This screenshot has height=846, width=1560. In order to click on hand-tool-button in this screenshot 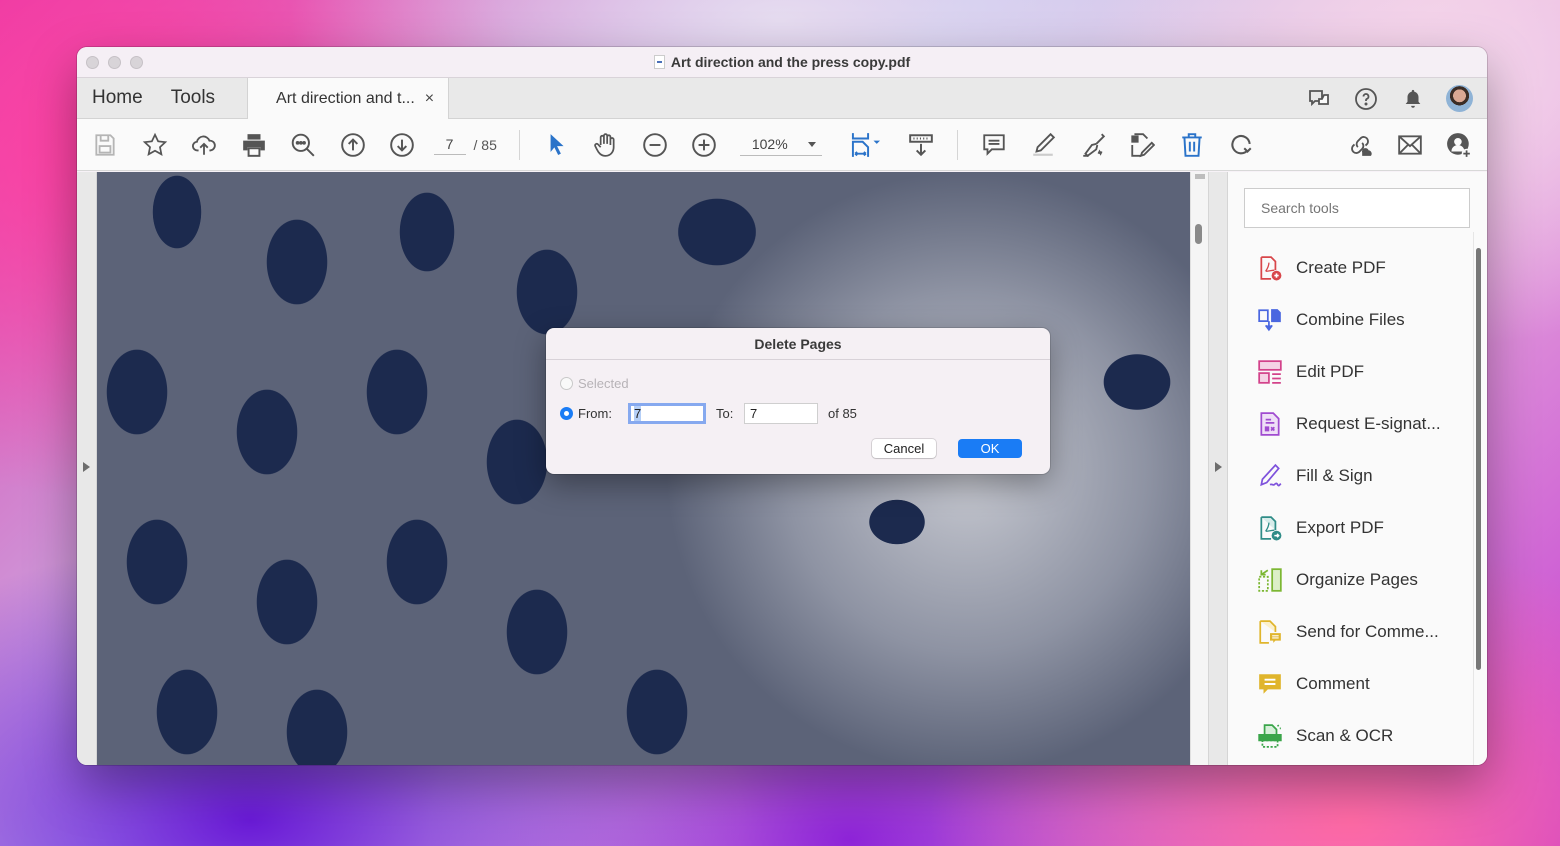, I will do `click(605, 145)`.